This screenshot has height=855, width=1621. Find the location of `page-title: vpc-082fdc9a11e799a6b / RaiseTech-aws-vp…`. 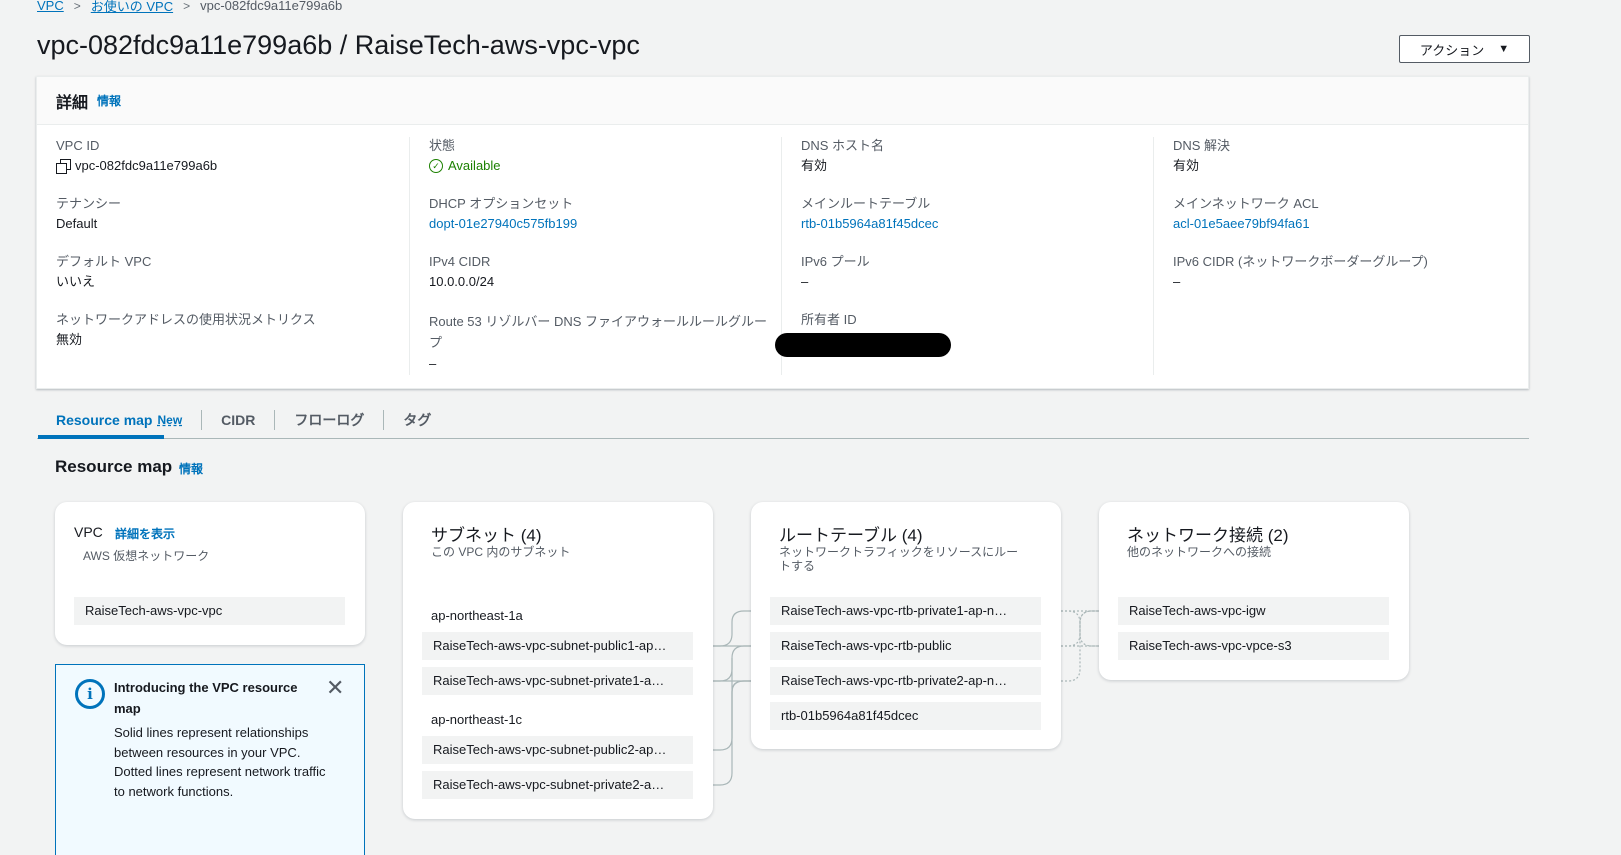

page-title: vpc-082fdc9a11e799a6b / RaiseTech-aws-vp… is located at coordinates (338, 45).